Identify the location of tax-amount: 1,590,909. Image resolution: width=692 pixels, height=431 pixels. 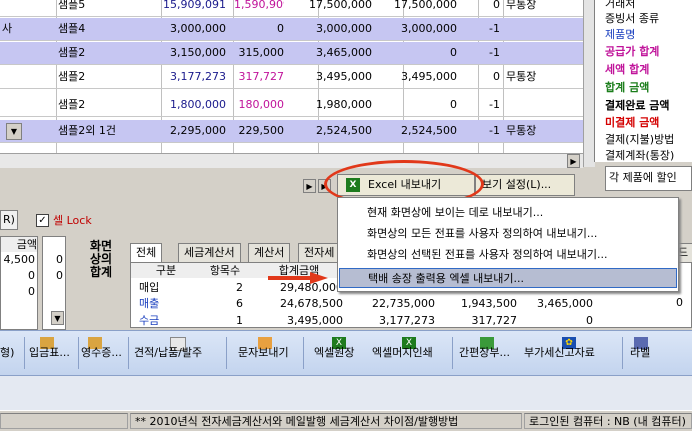
(259, 5).